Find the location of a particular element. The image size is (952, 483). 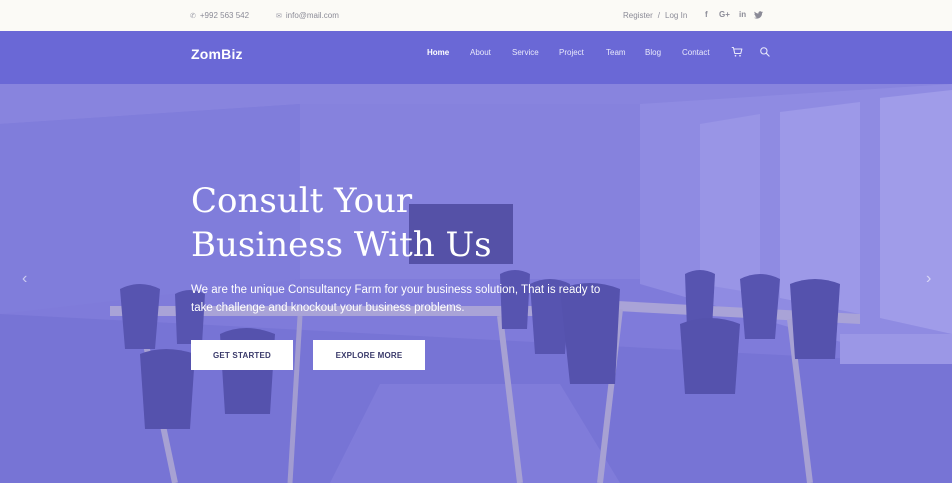

nav-item-home: Home is located at coordinates (438, 53).